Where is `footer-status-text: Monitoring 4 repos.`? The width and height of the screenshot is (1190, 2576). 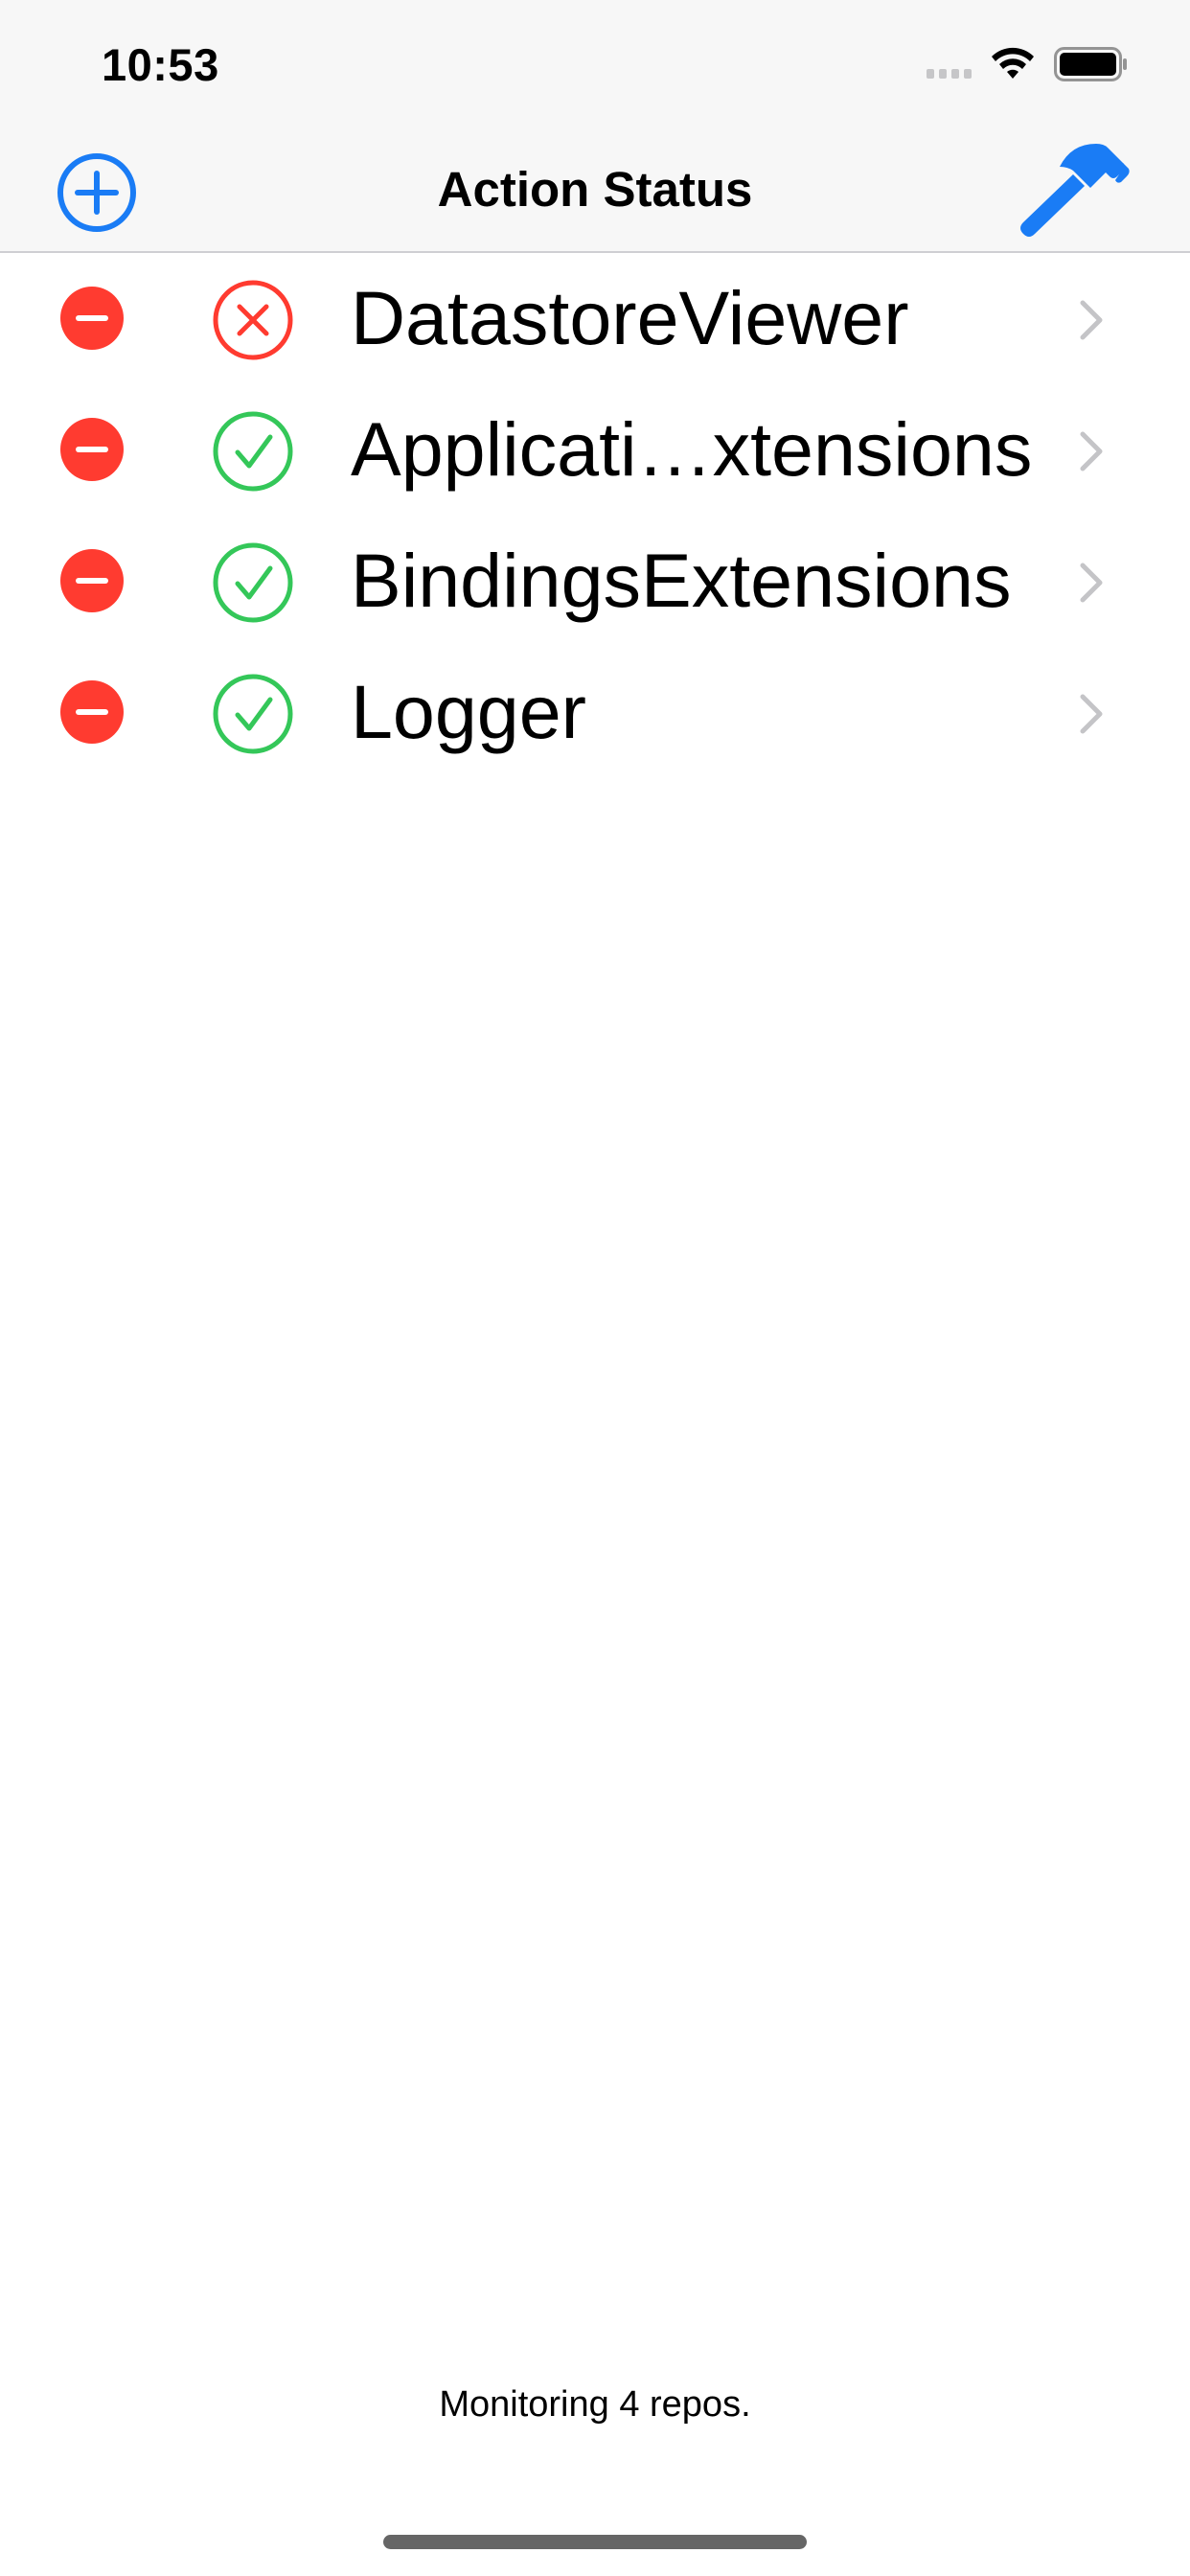
footer-status-text: Monitoring 4 repos. is located at coordinates (595, 2404).